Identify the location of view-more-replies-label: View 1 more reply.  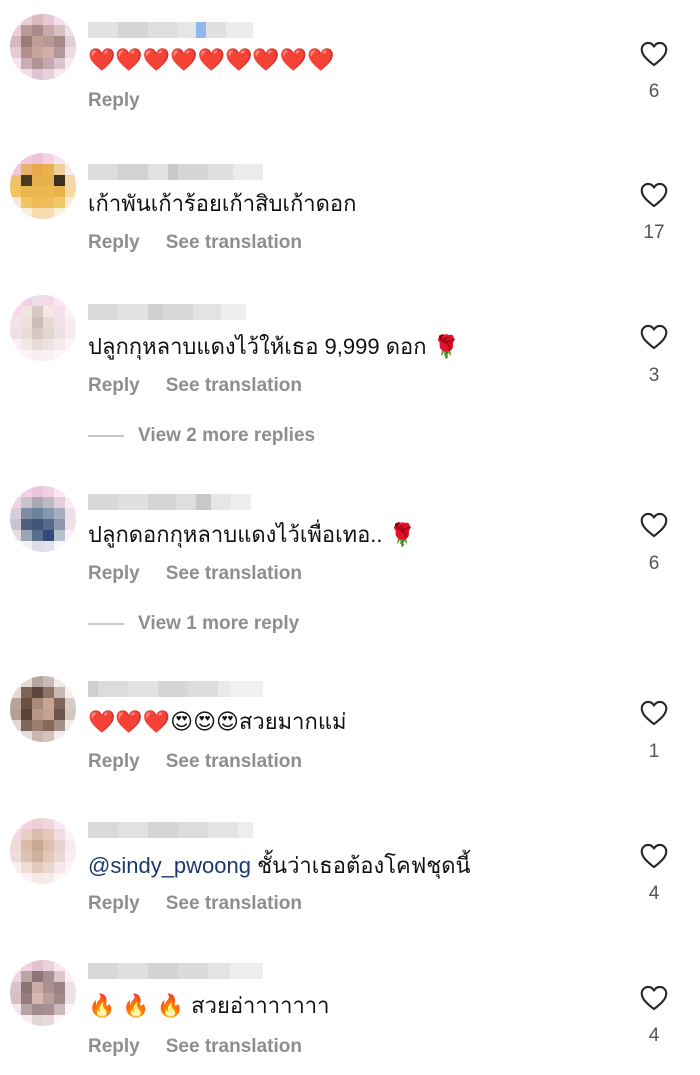
(219, 623).